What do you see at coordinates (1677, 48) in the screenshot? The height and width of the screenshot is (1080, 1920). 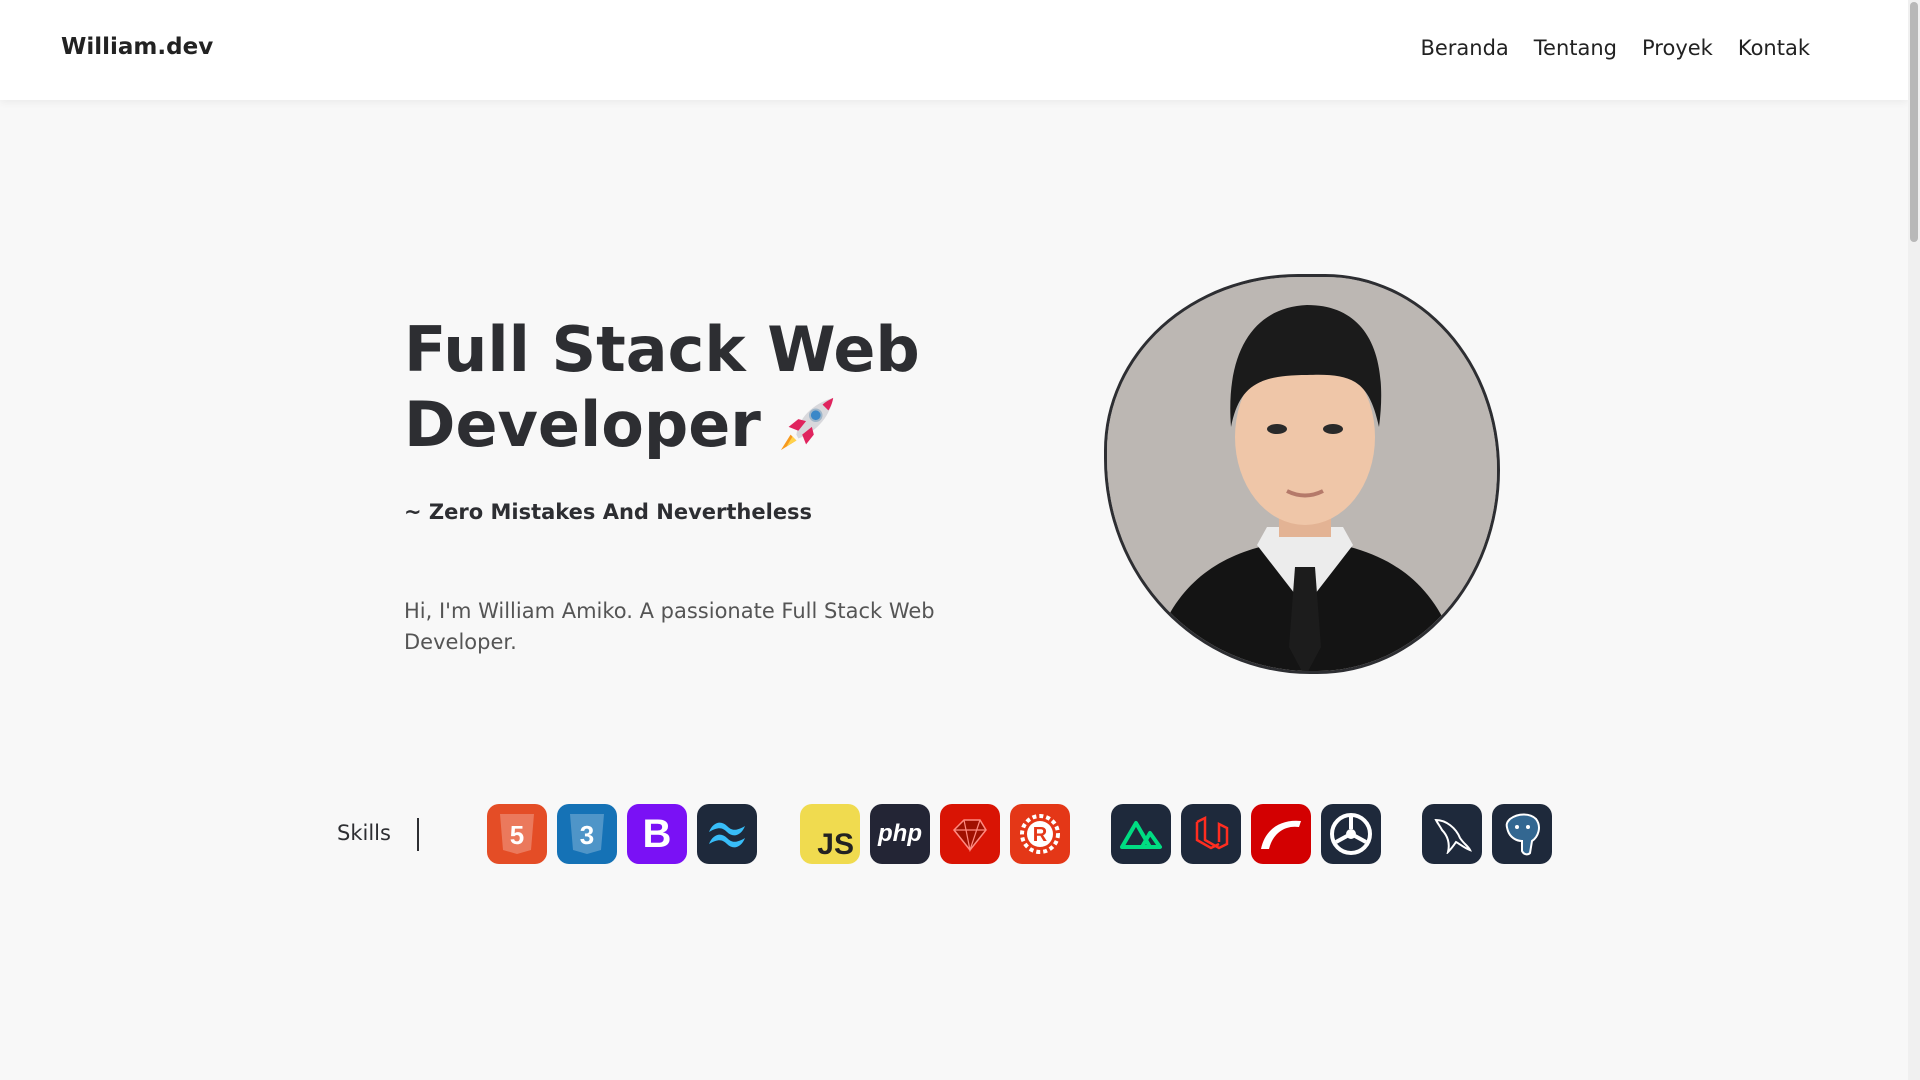 I see `nav-link-proyek: Proyek` at bounding box center [1677, 48].